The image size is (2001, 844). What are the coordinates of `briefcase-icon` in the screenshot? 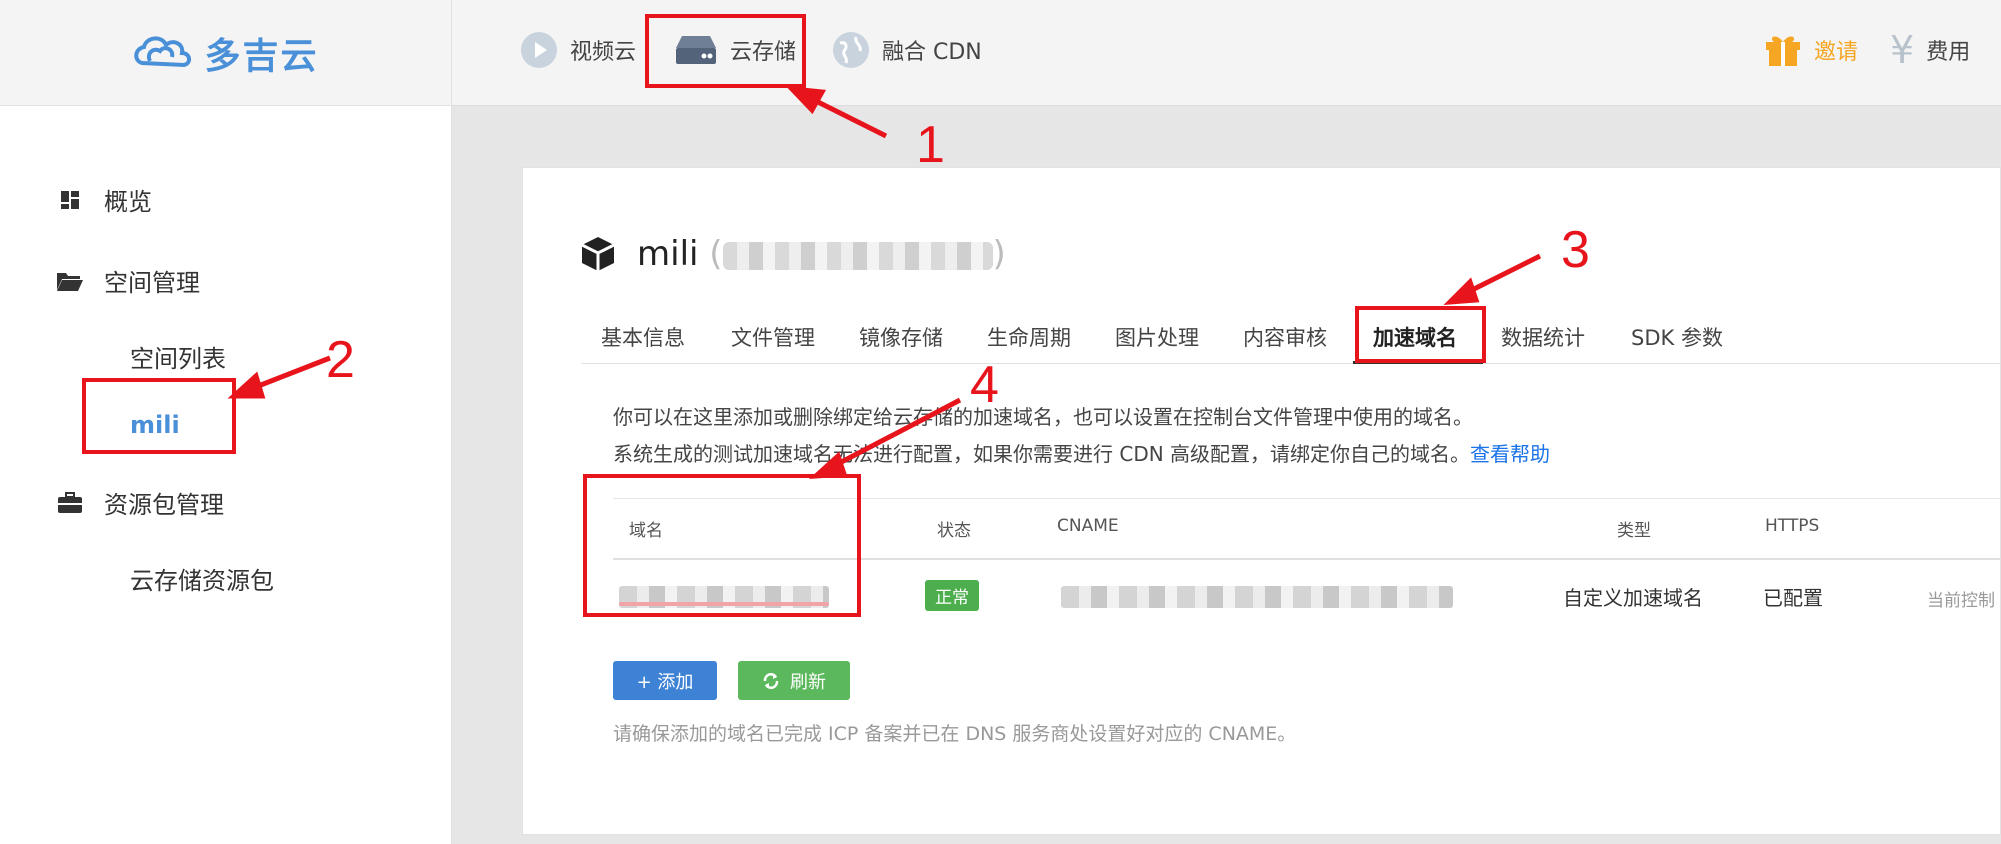 It's located at (70, 503).